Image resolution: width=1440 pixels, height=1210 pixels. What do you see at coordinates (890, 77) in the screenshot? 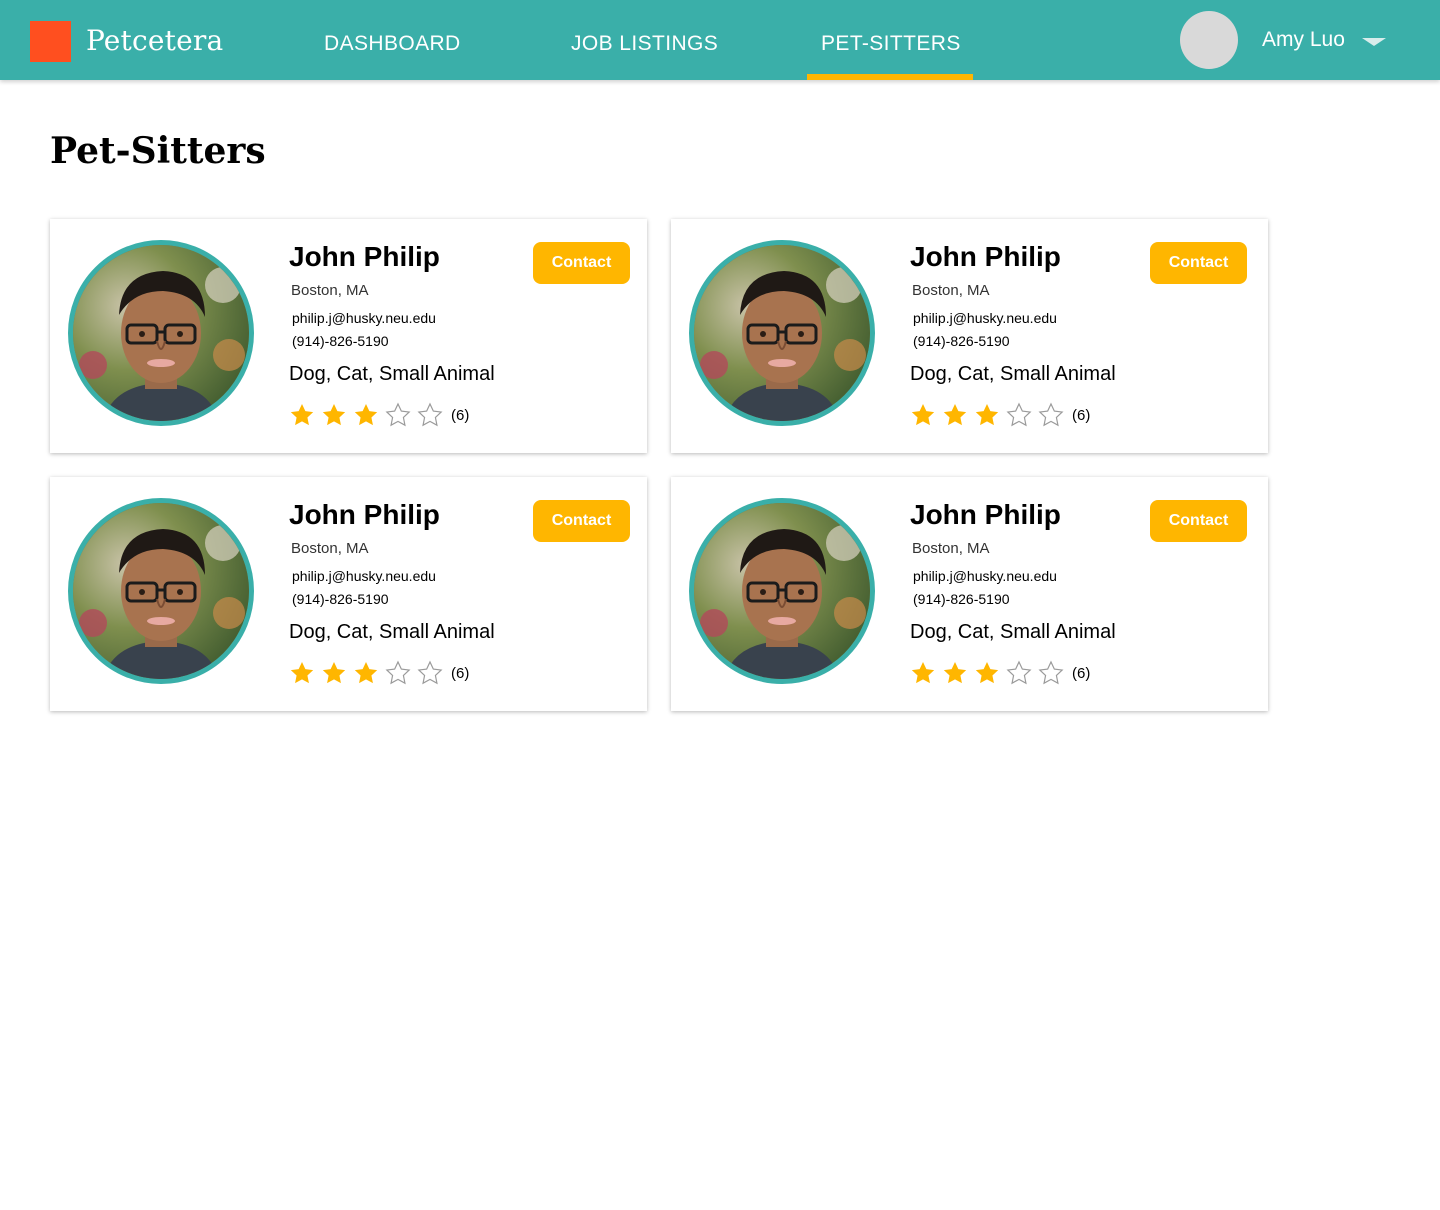
I see `active-tab-indicator` at bounding box center [890, 77].